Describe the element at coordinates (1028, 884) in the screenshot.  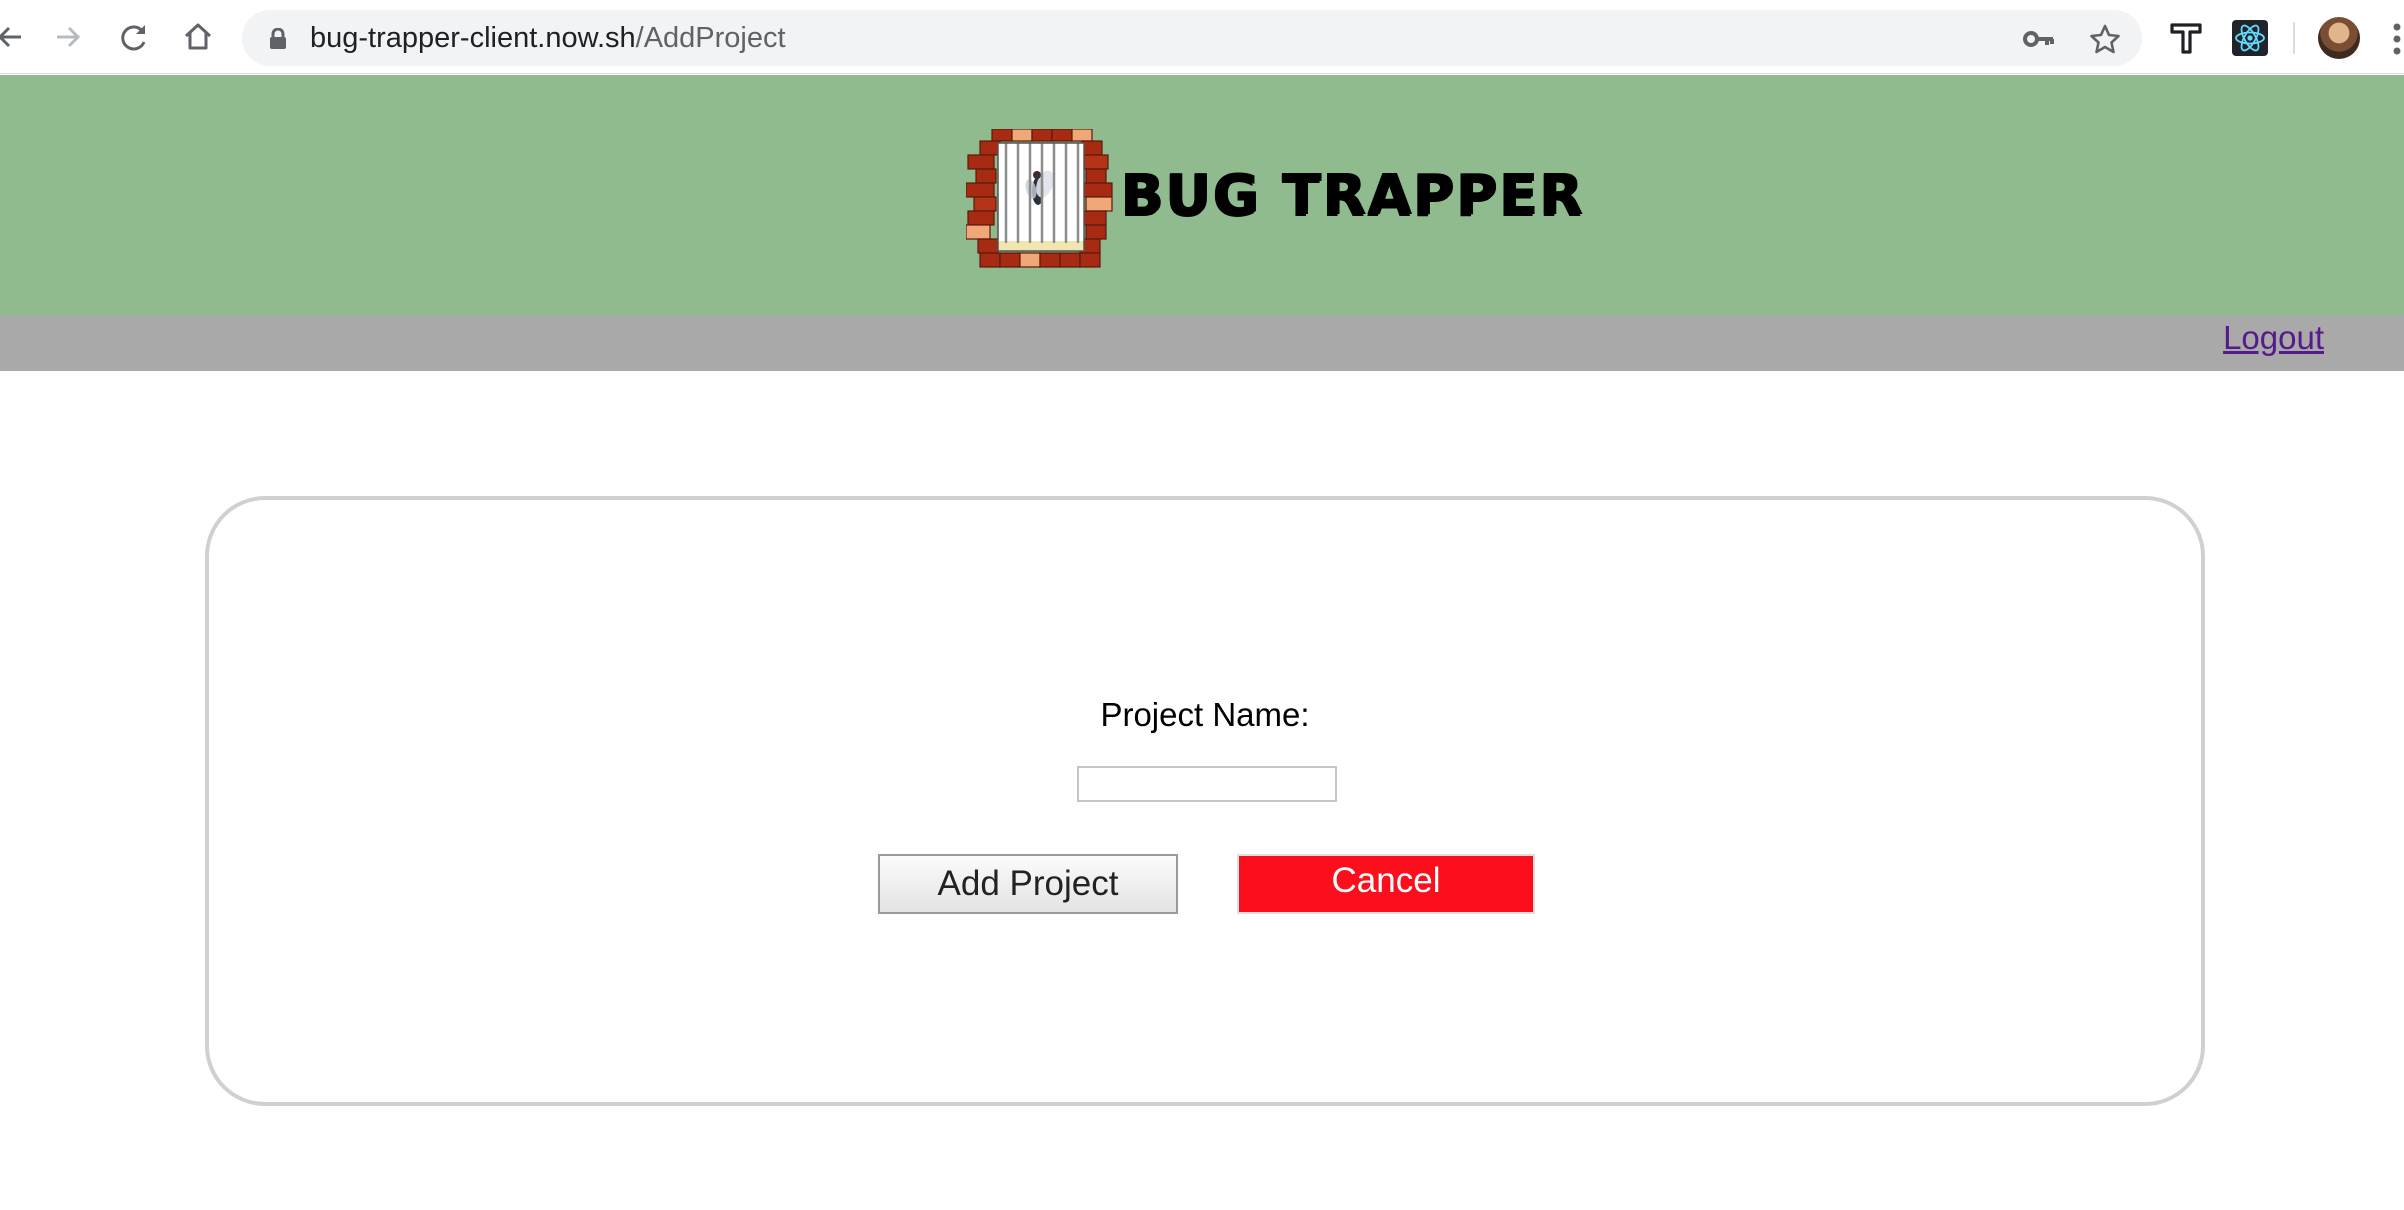
I see `add-project-button: Add Project` at that location.